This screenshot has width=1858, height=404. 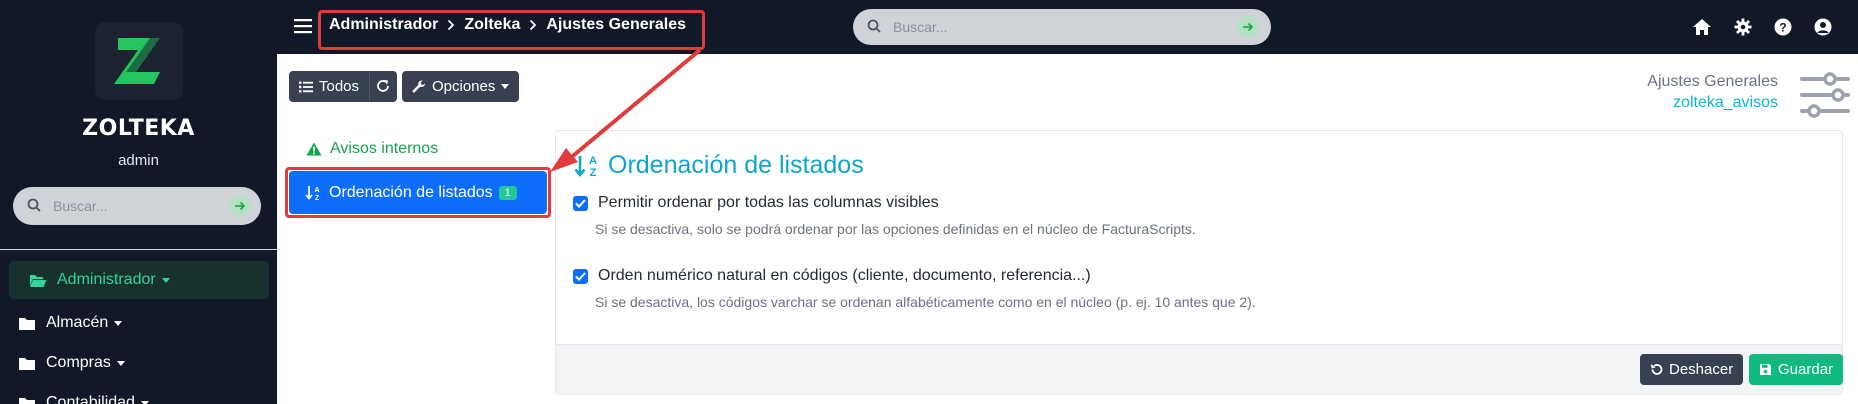 What do you see at coordinates (418, 192) in the screenshot?
I see `annotation-box-tab` at bounding box center [418, 192].